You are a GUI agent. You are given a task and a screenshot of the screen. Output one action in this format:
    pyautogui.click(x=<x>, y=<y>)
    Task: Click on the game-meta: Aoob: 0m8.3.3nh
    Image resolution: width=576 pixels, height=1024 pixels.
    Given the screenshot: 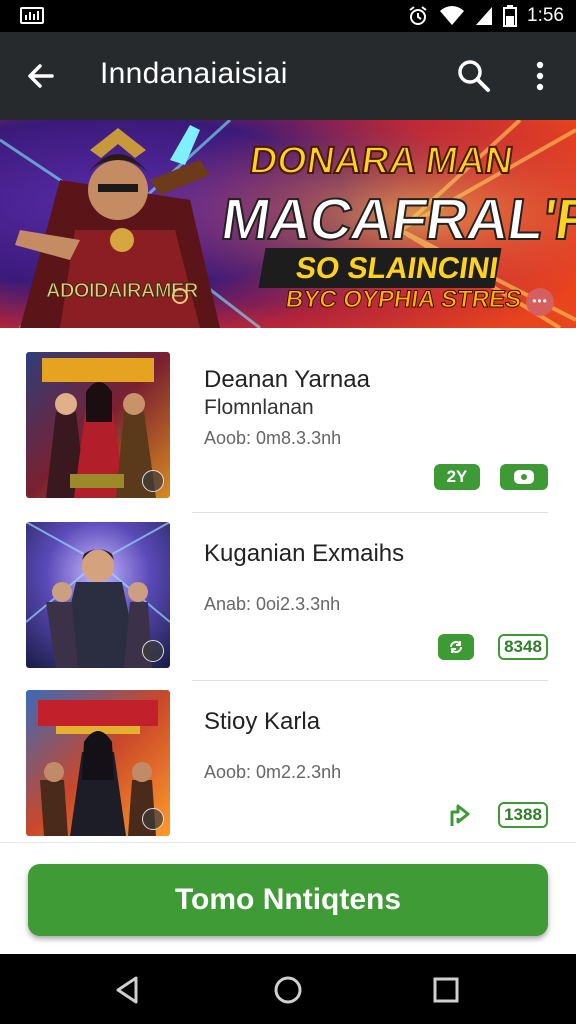 What is the action you would take?
    pyautogui.click(x=273, y=438)
    